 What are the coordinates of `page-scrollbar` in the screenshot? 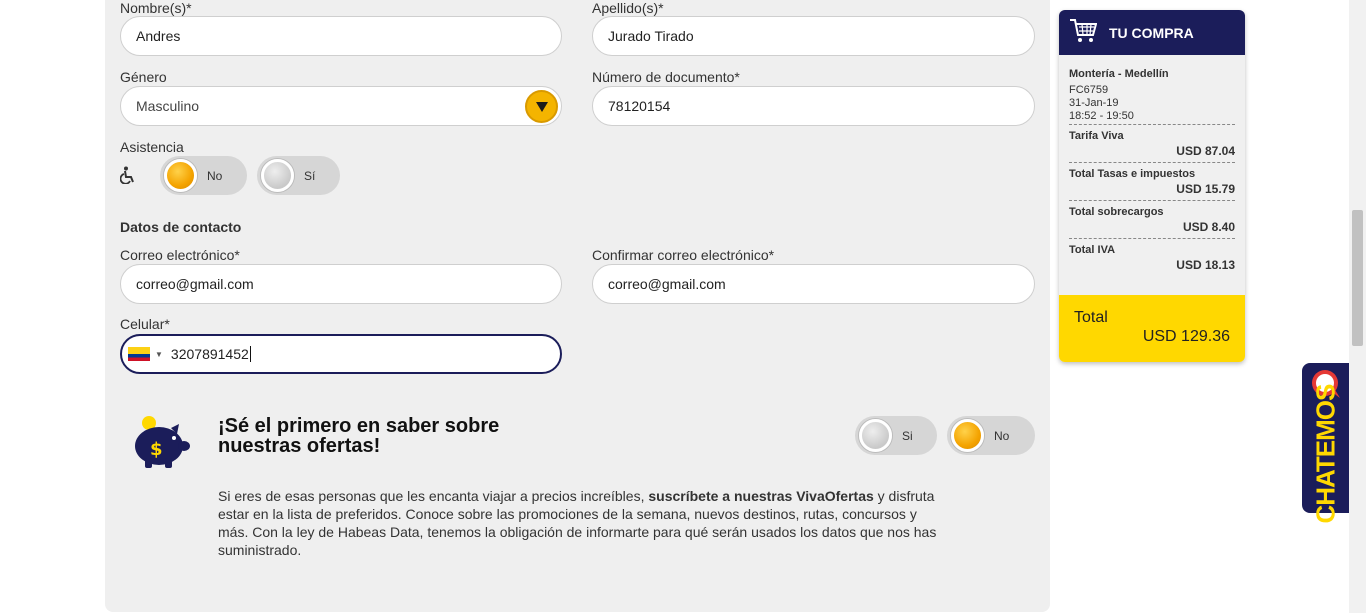 It's located at (1357, 306).